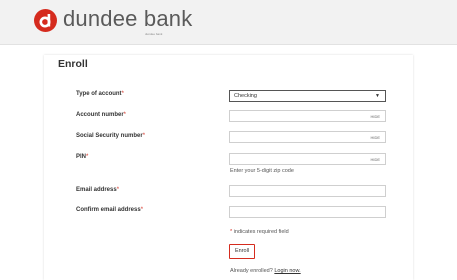  I want to click on account-number-label: Account number*, so click(101, 115).